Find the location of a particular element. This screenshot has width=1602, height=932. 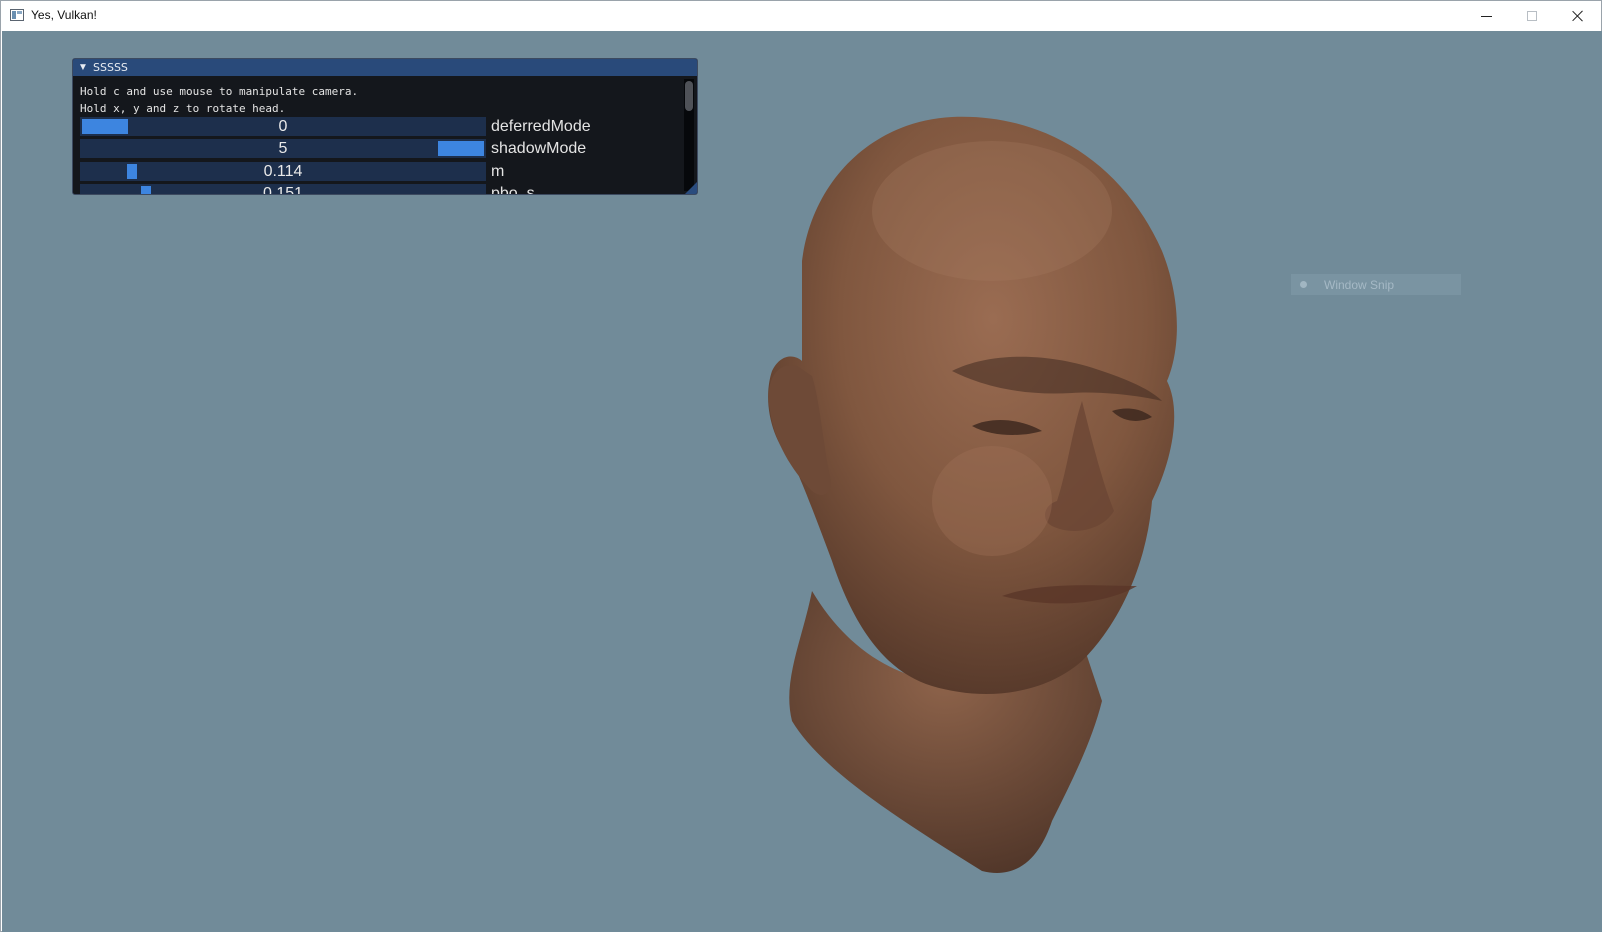

slider-deferred-mode: 0 deferredMode is located at coordinates (380, 126).